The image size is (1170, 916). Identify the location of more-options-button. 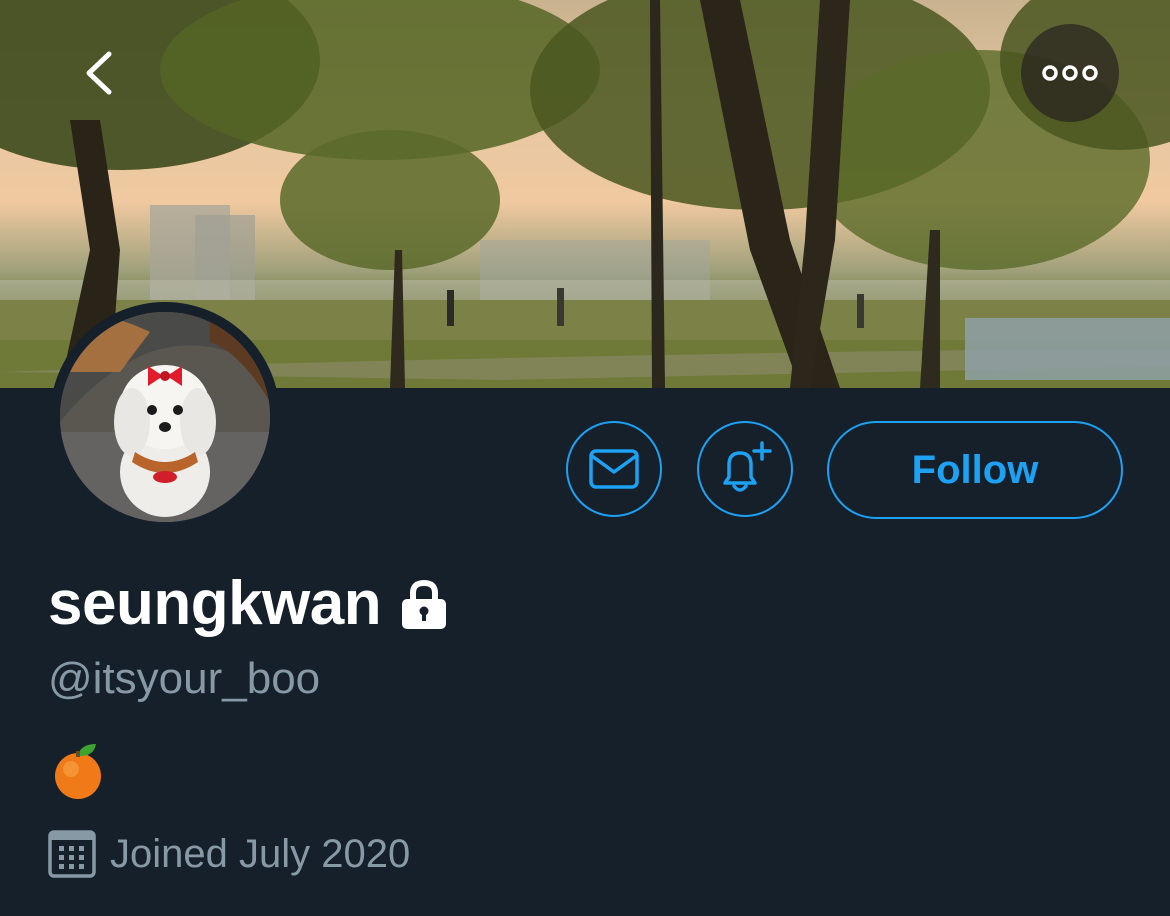
(1070, 73).